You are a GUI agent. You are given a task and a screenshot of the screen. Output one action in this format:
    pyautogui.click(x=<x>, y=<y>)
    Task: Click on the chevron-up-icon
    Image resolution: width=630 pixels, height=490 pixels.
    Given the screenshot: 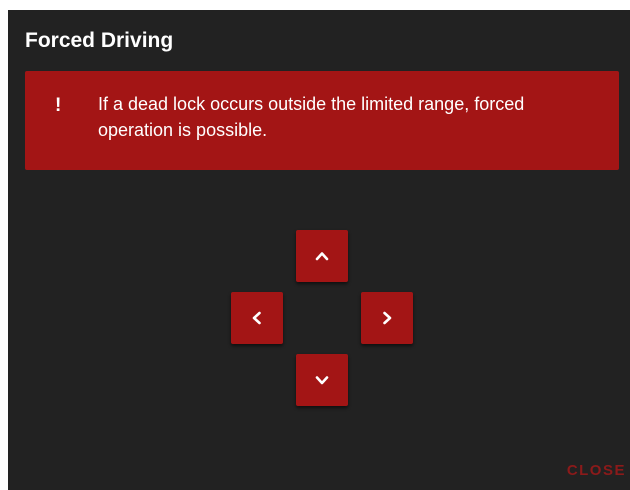 What is the action you would take?
    pyautogui.click(x=322, y=256)
    